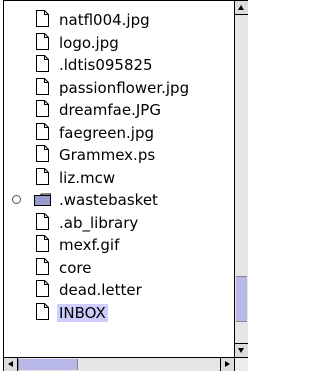  I want to click on radio-icon, so click(16, 199).